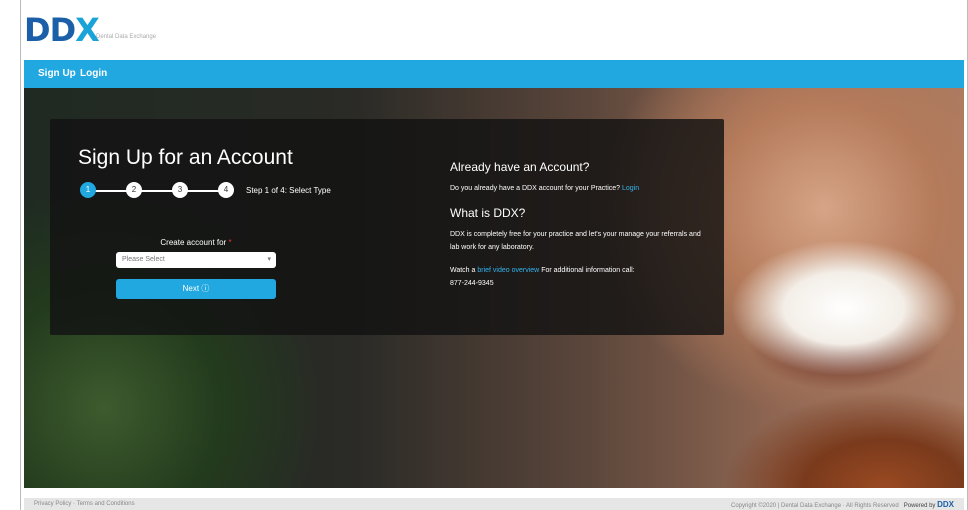 This screenshot has width=968, height=510. What do you see at coordinates (288, 190) in the screenshot?
I see `step-label: Step 1 of 4: Select Type` at bounding box center [288, 190].